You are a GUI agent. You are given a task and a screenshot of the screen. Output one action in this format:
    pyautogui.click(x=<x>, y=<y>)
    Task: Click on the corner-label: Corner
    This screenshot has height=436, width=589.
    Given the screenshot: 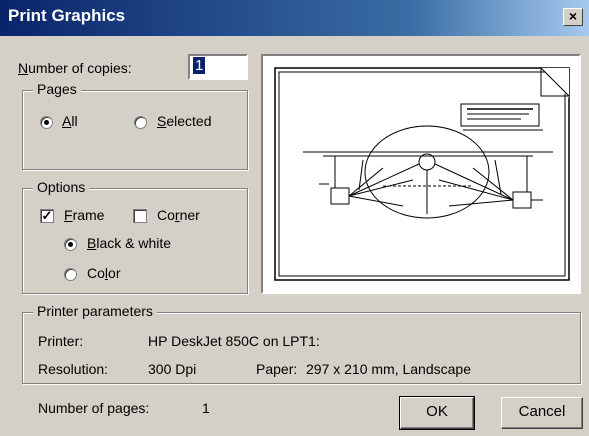 What is the action you would take?
    pyautogui.click(x=178, y=215)
    